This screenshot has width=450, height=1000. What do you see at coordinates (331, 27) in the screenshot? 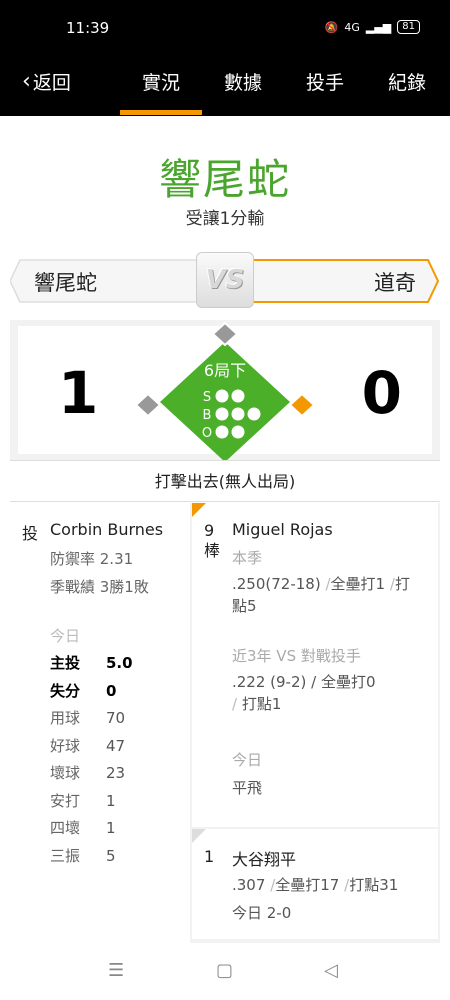
I see `mute-icon: 🔕` at bounding box center [331, 27].